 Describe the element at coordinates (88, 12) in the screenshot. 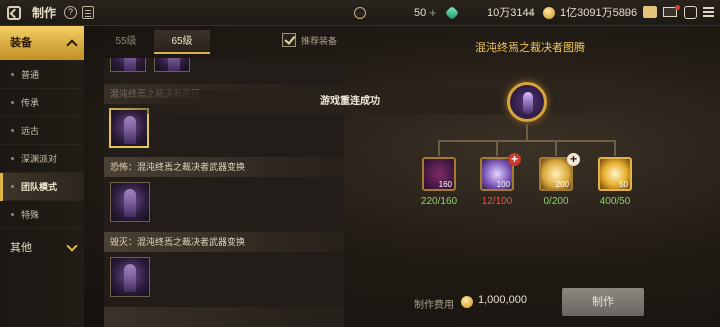

I see `calendar-icon` at that location.